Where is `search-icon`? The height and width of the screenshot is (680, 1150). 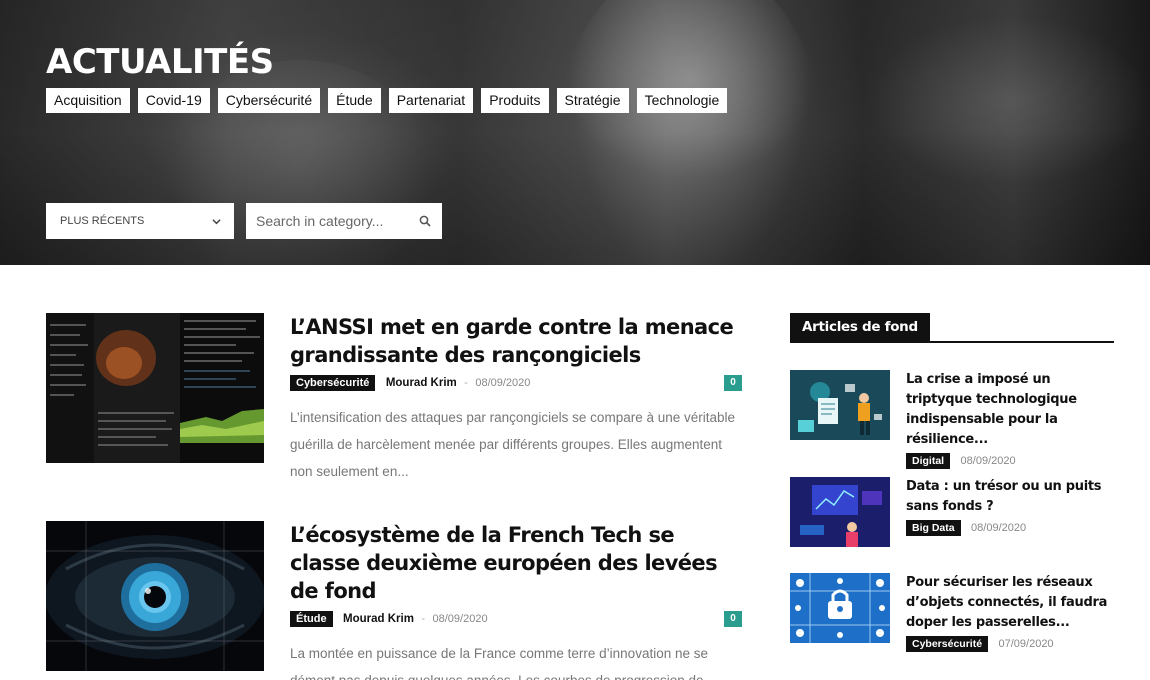
search-icon is located at coordinates (425, 221).